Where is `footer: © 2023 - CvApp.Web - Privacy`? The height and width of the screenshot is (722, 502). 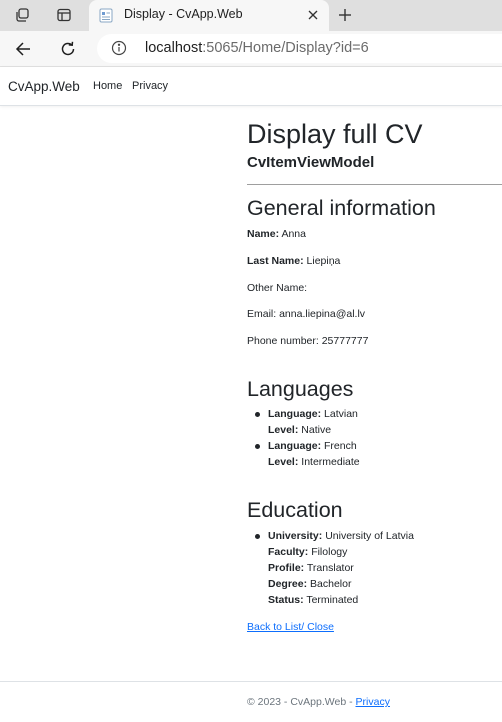
footer: © 2023 - CvApp.Web - Privacy is located at coordinates (318, 702).